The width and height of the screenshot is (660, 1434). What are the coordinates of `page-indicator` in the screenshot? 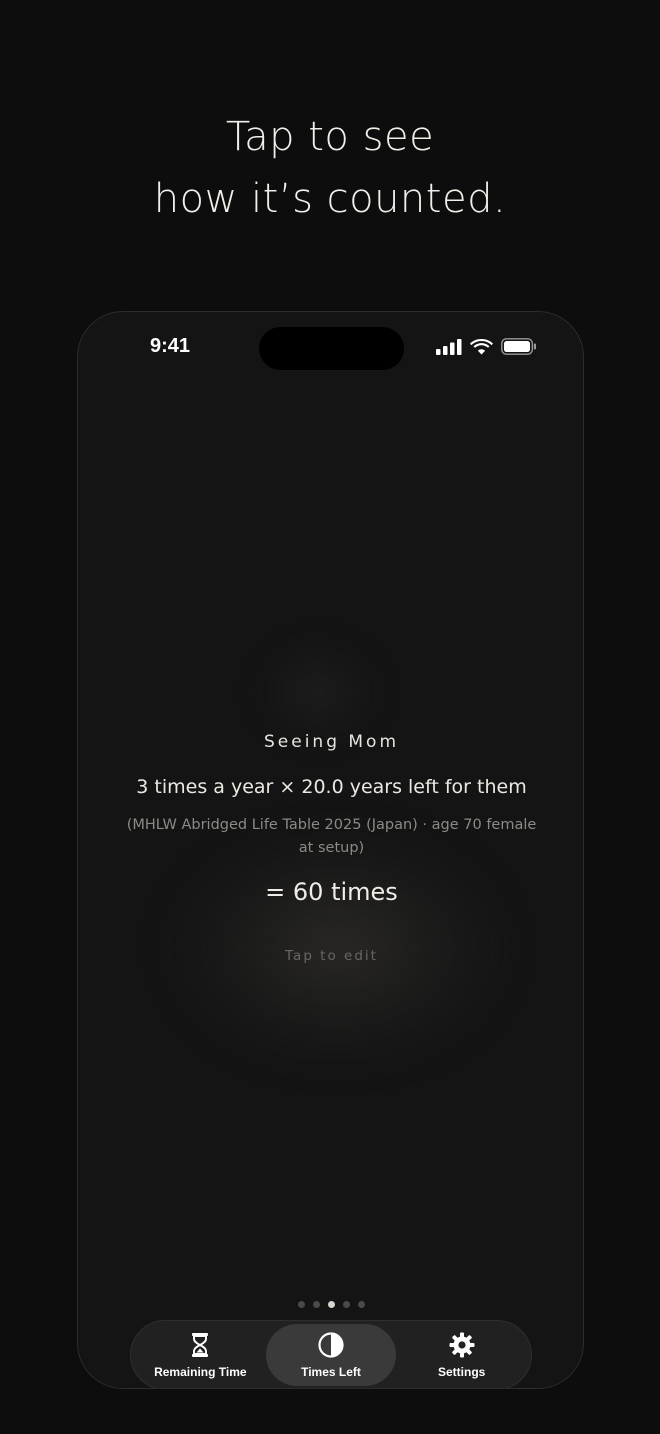 It's located at (330, 1304).